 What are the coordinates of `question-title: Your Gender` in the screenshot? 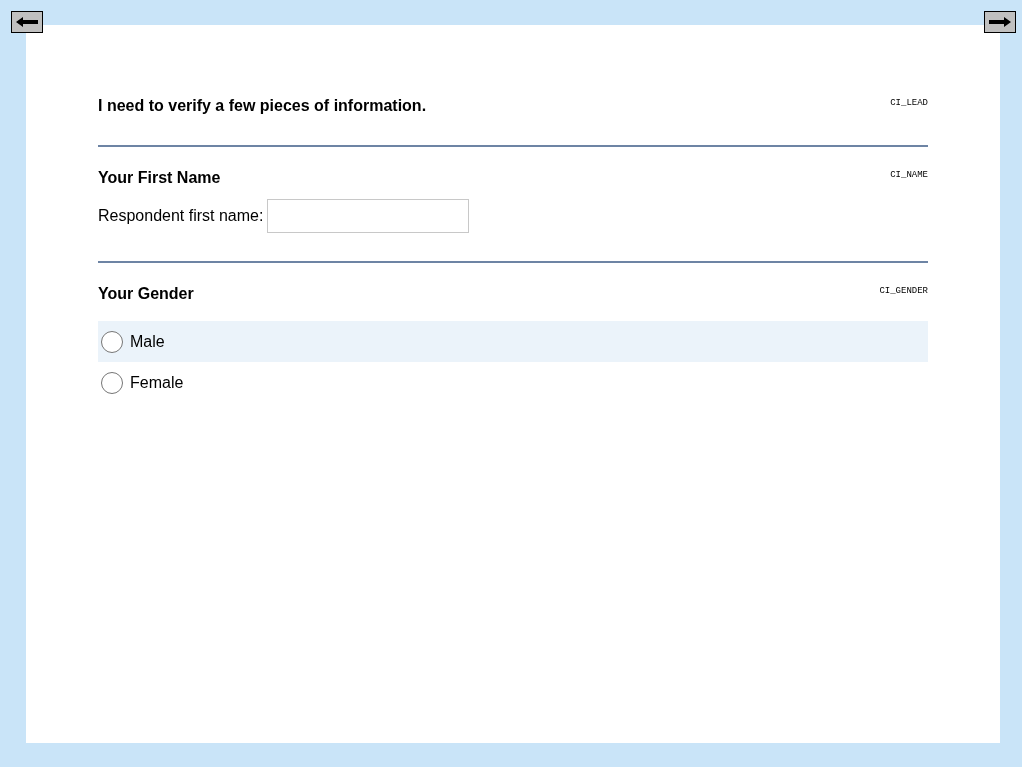 It's located at (146, 294).